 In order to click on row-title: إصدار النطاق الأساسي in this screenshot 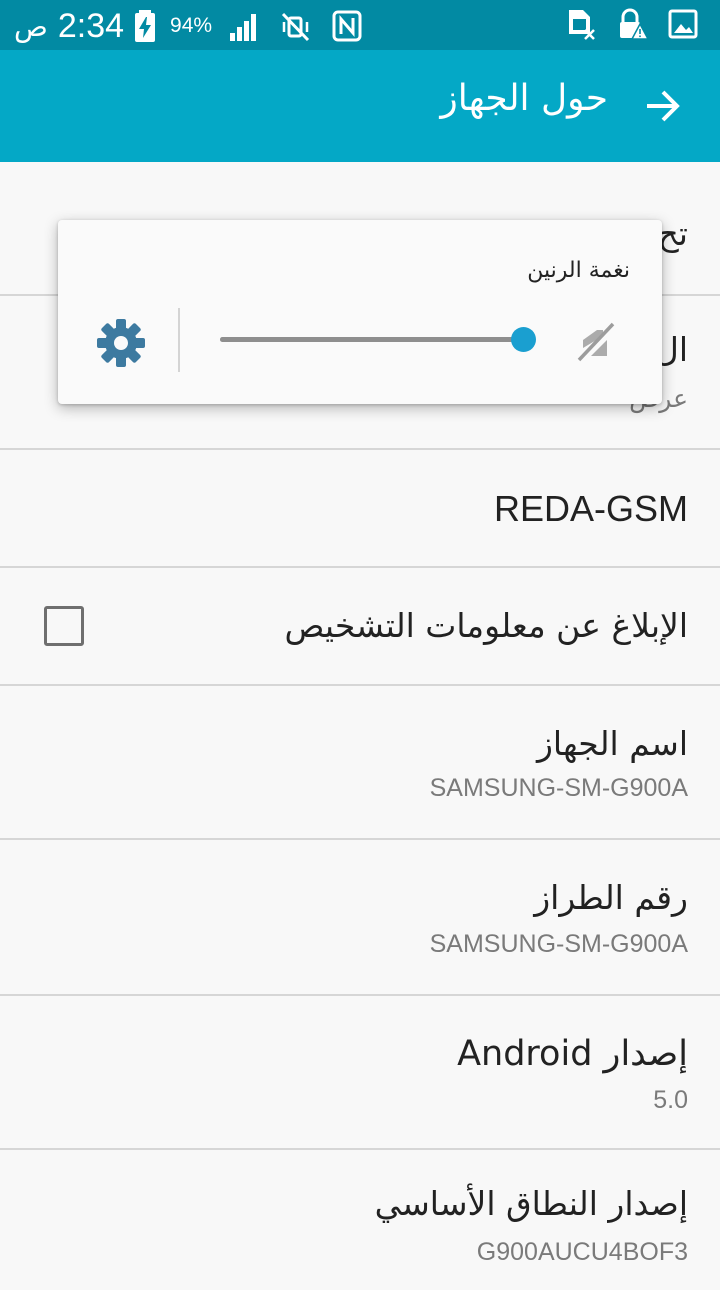, I will do `click(531, 1203)`.